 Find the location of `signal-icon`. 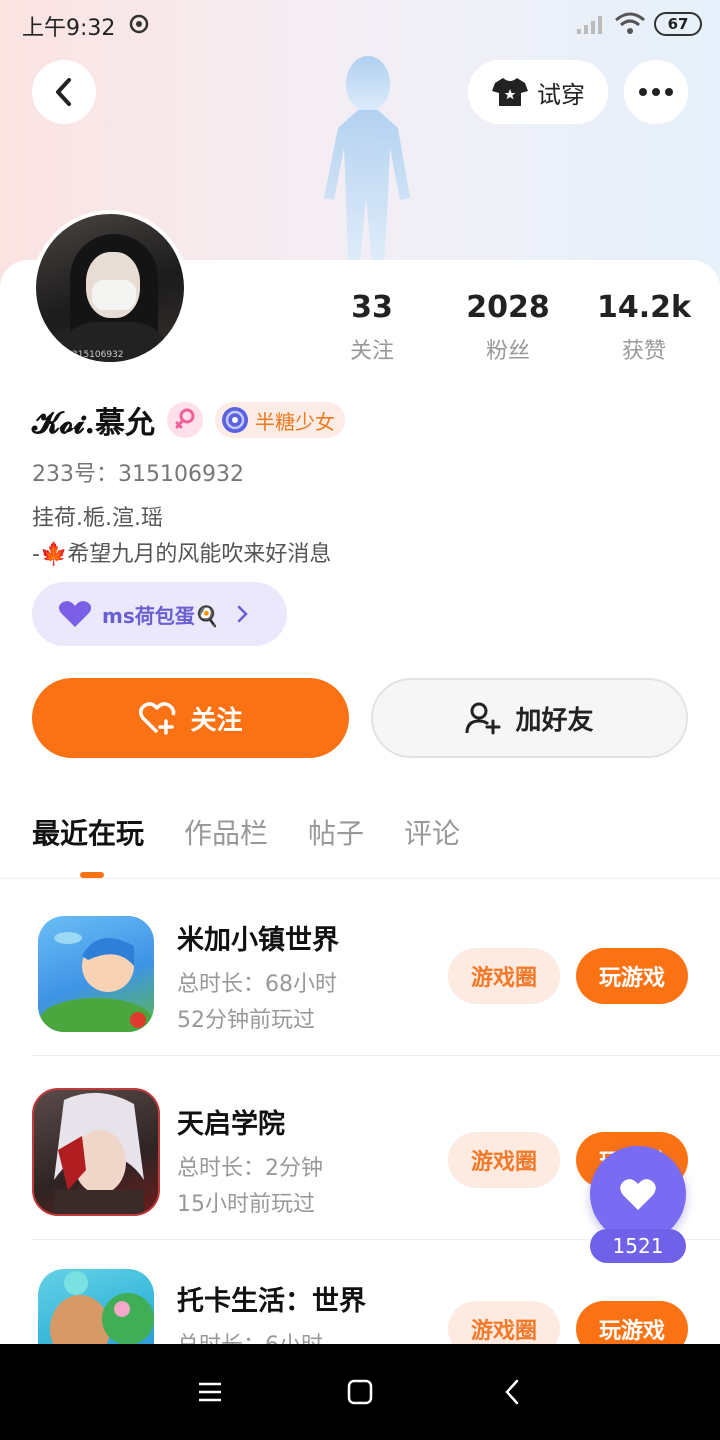

signal-icon is located at coordinates (589, 25).